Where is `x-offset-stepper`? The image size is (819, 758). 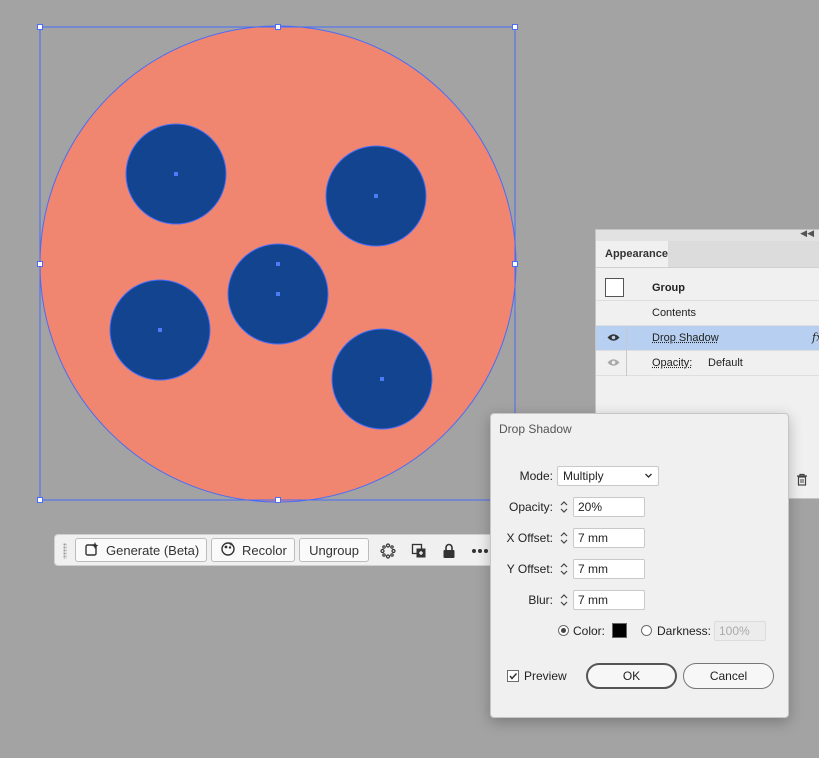 x-offset-stepper is located at coordinates (564, 538).